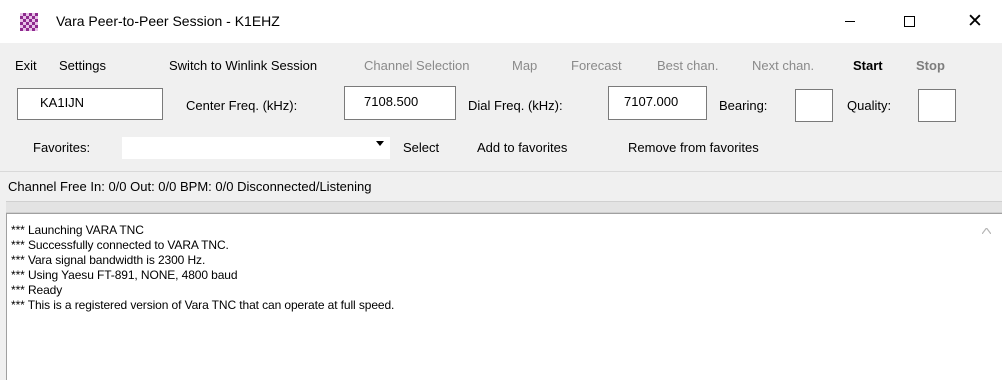 The width and height of the screenshot is (1002, 380). I want to click on maximize-icon, so click(909, 21).